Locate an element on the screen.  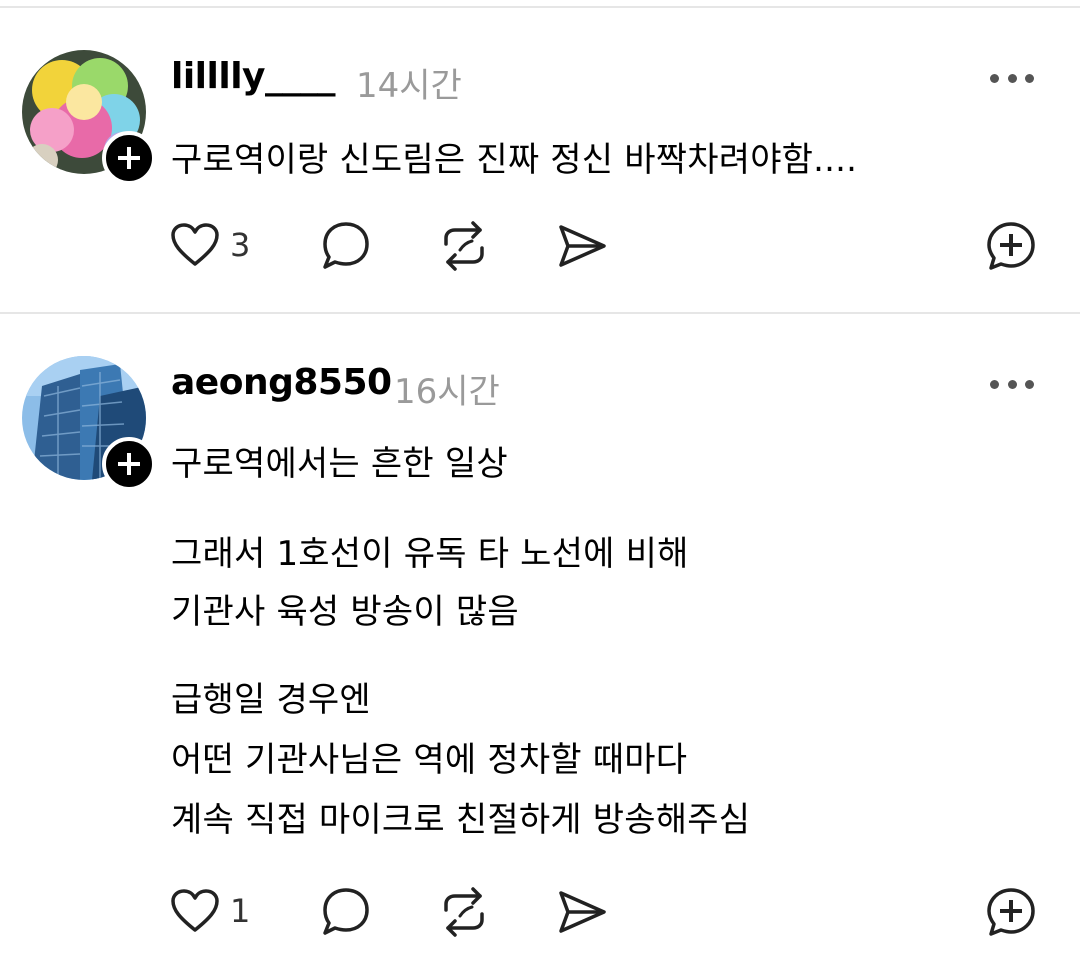
like-count: 3 is located at coordinates (240, 245).